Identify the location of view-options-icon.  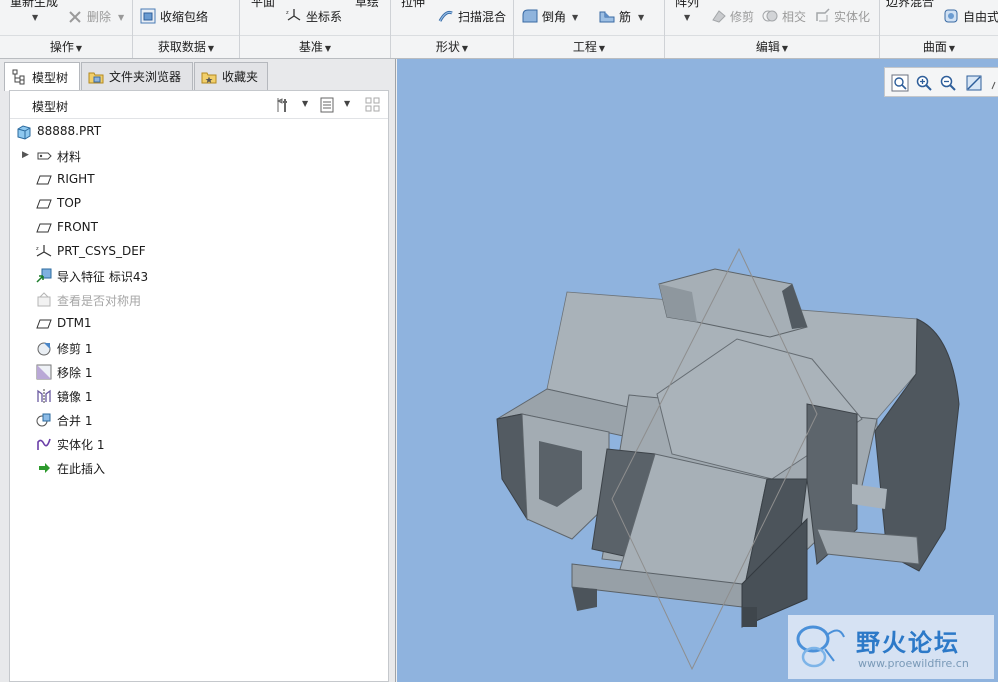
(993, 83).